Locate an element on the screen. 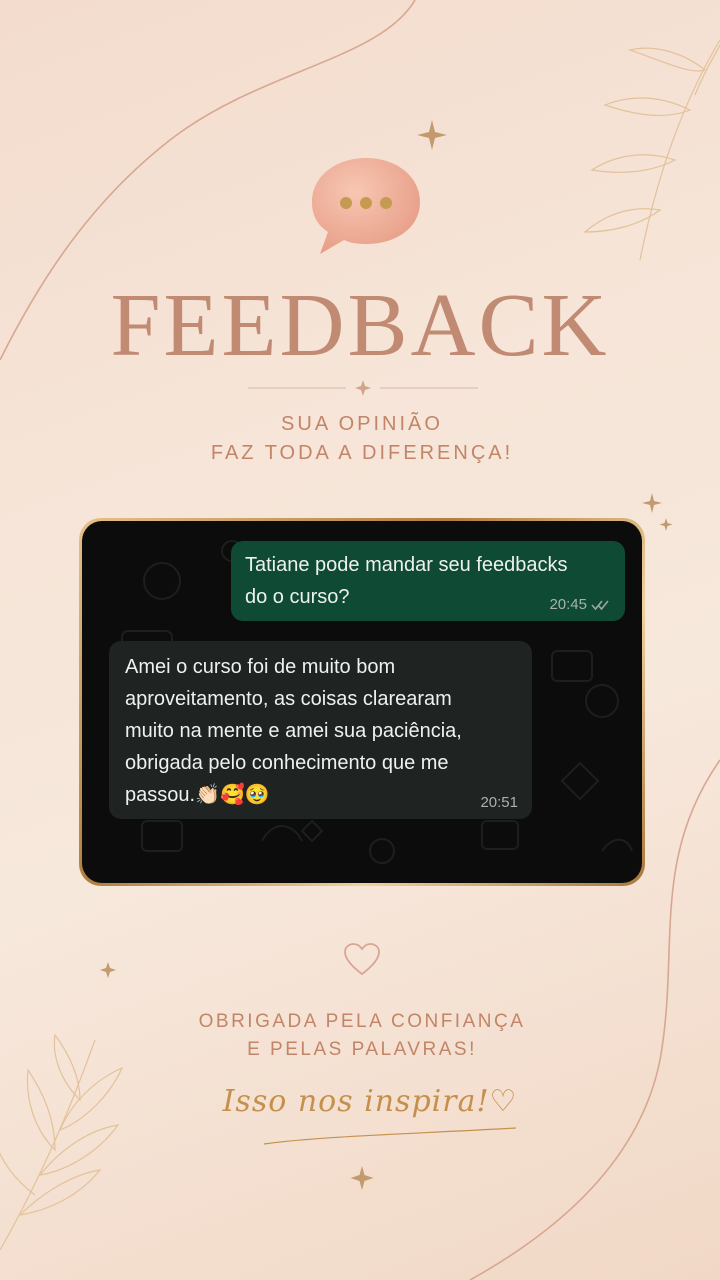 The width and height of the screenshot is (720, 1280). sent-message-meta: 20:45 is located at coordinates (580, 604).